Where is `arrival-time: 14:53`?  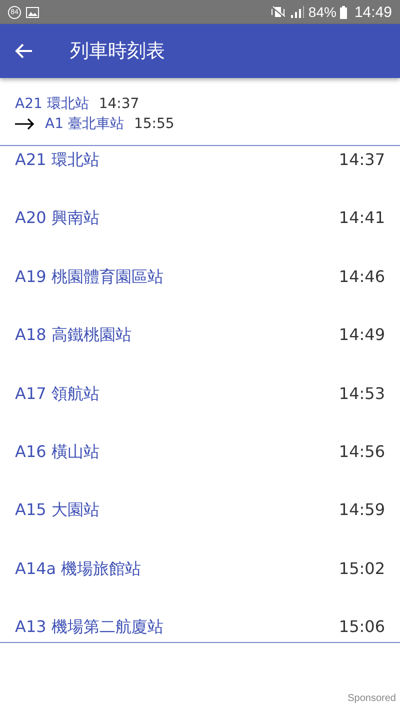
arrival-time: 14:53 is located at coordinates (361, 394).